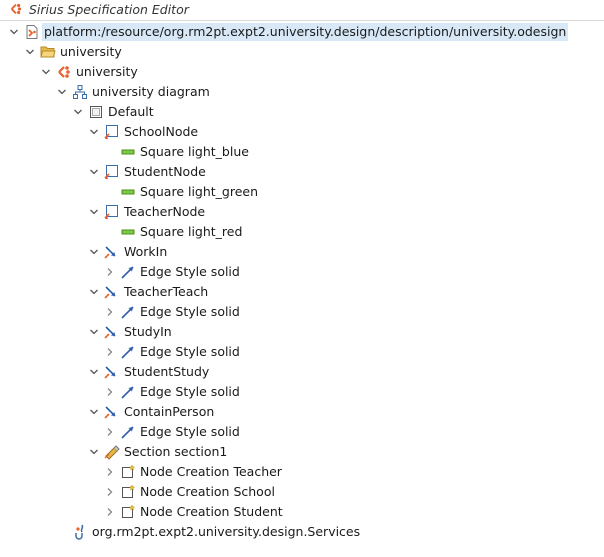 This screenshot has height=557, width=604. I want to click on tree-row-section: Section section1, so click(302, 452).